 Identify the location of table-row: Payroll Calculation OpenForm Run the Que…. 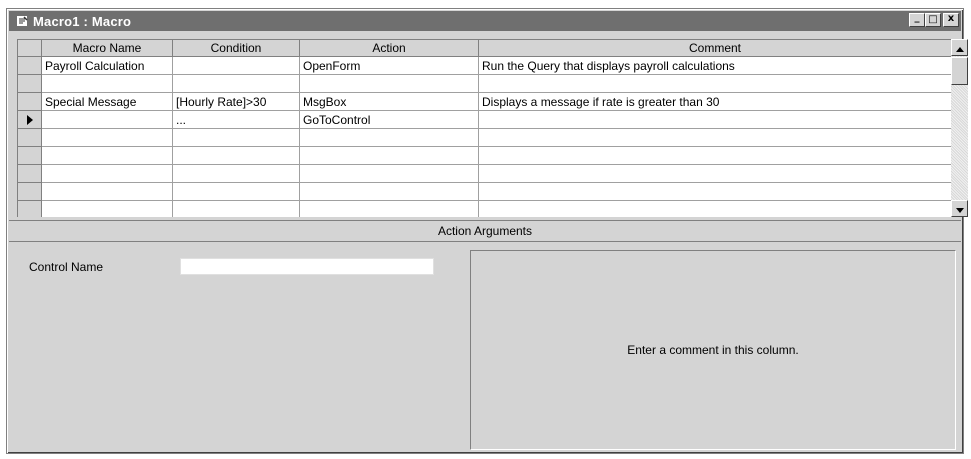
(484, 65).